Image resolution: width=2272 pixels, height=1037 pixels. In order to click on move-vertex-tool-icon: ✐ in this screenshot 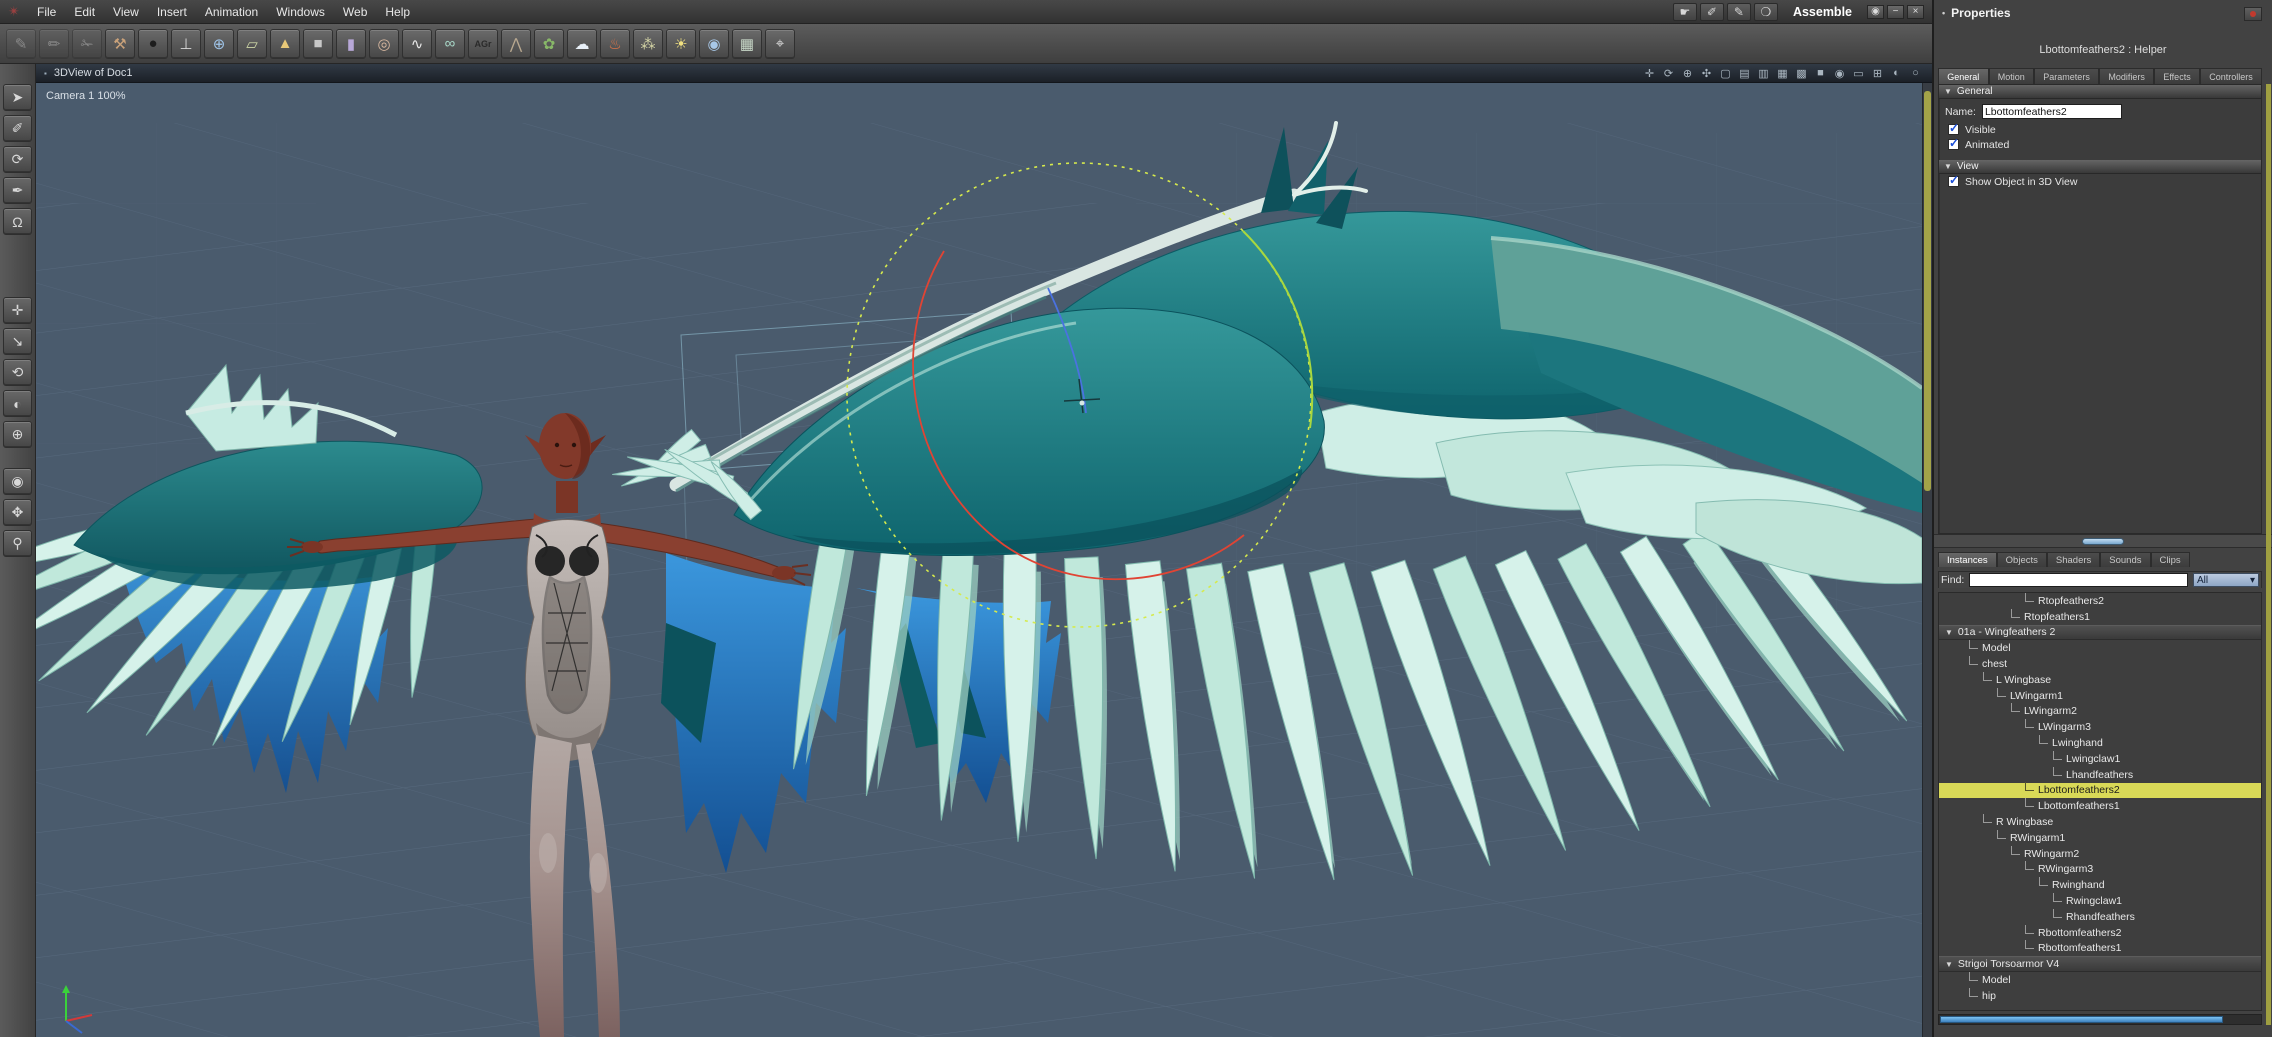, I will do `click(17, 128)`.